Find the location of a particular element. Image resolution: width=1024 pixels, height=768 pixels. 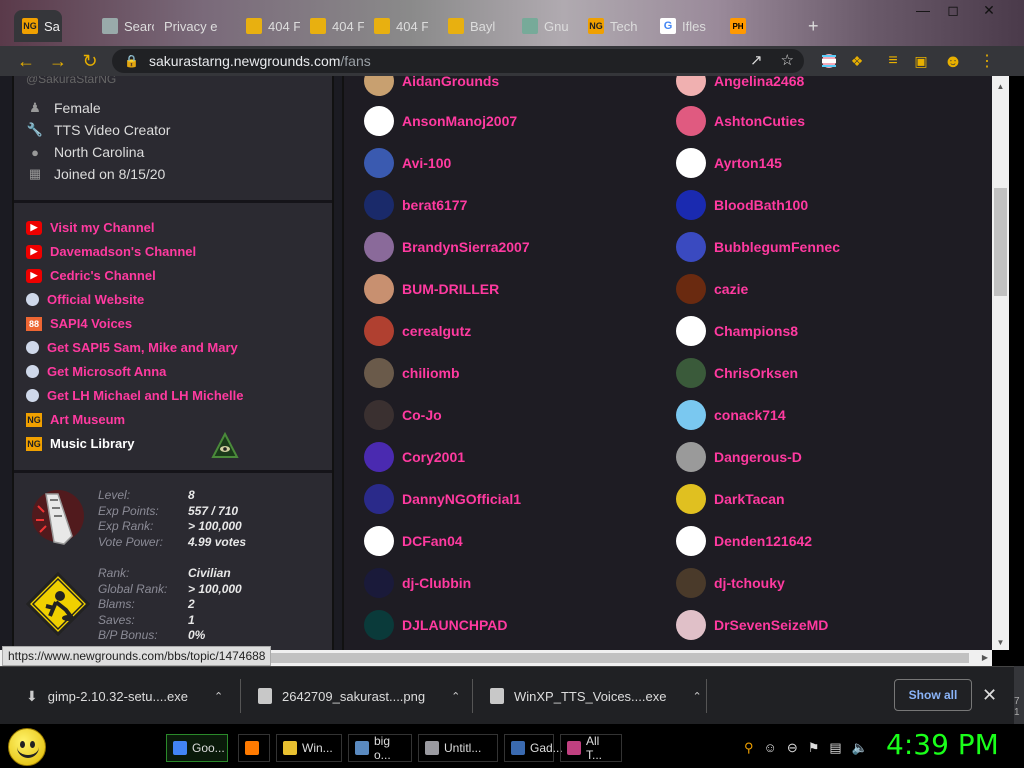

fan-item: DannyNGOfficial1 is located at coordinates (442, 499).